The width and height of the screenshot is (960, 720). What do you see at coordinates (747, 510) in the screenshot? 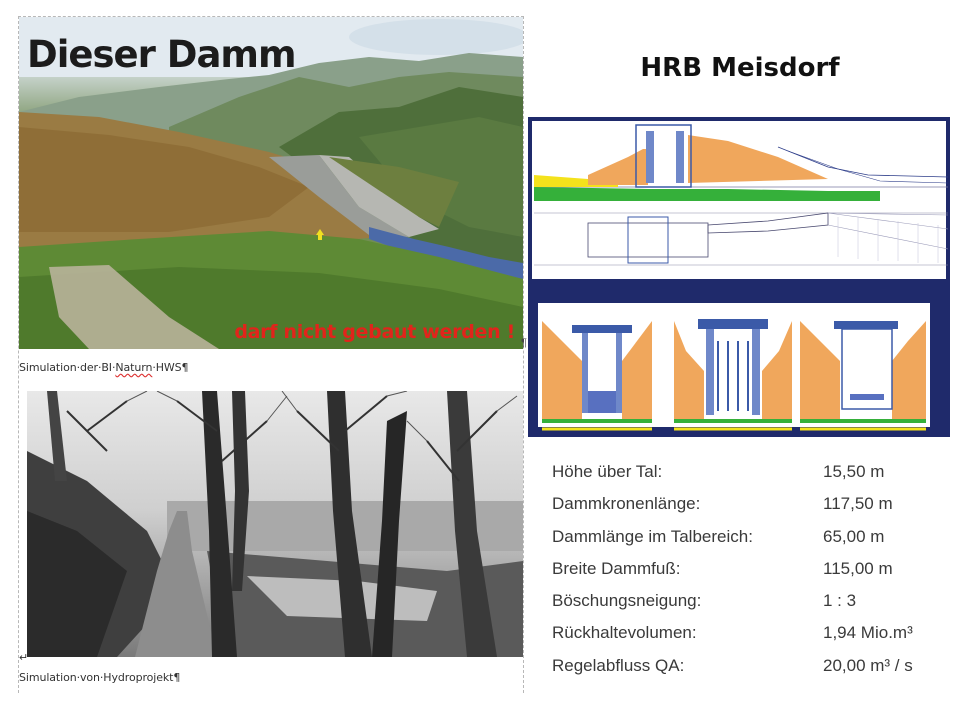
I see `spec-row: Dammkronenlänge: 117,50 m` at bounding box center [747, 510].